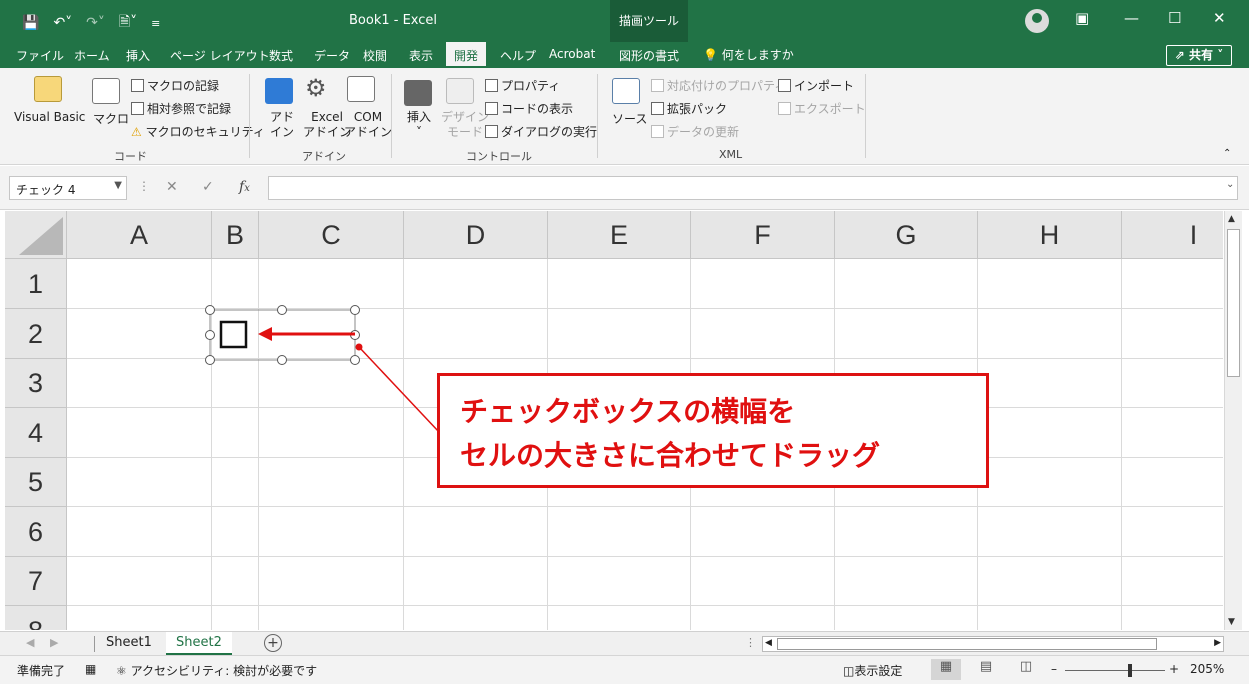  What do you see at coordinates (419, 125) in the screenshot?
I see `insert-control-button: 挿入 ˅` at bounding box center [419, 125].